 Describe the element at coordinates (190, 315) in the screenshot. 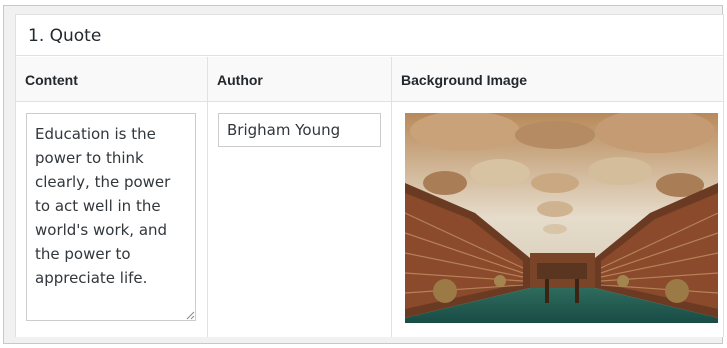

I see `resize-grip-icon` at that location.